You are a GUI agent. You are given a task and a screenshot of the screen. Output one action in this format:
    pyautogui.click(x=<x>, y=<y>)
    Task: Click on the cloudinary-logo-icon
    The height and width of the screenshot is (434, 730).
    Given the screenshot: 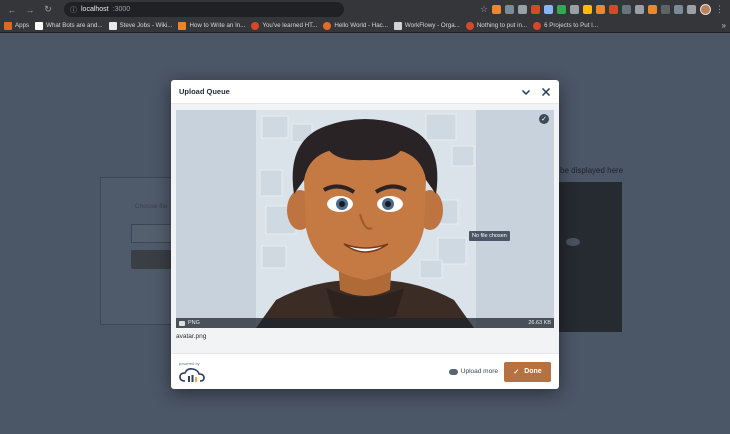 What is the action you would take?
    pyautogui.click(x=192, y=374)
    